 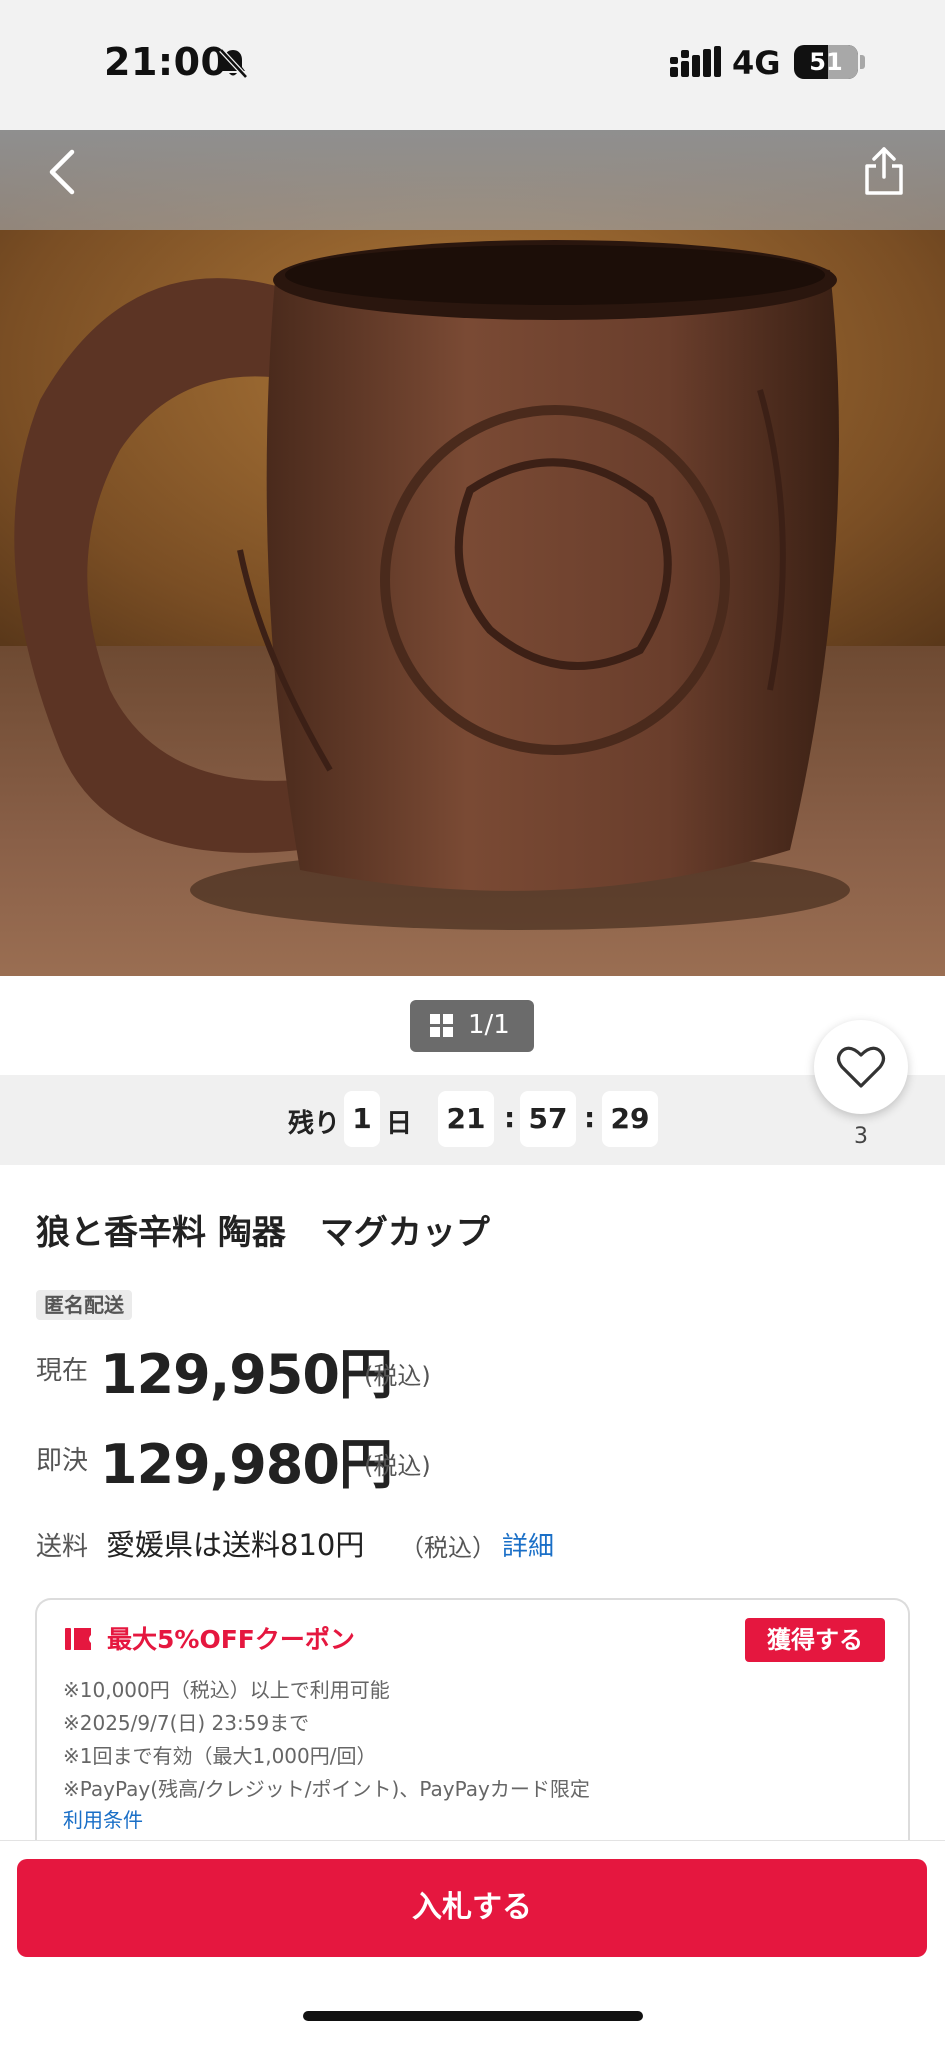 What do you see at coordinates (472, 1908) in the screenshot?
I see `bid-button: 入札する` at bounding box center [472, 1908].